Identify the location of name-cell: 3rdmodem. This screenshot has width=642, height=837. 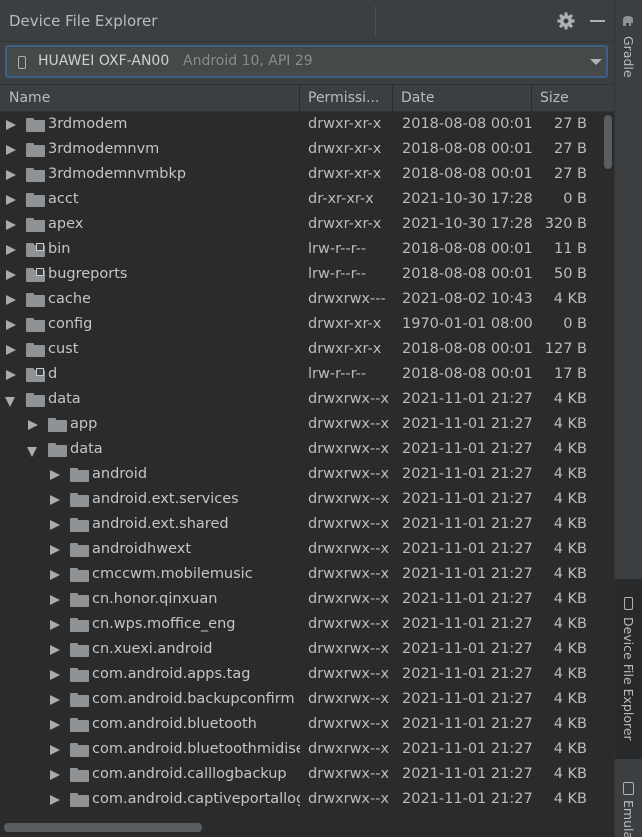
(150, 125).